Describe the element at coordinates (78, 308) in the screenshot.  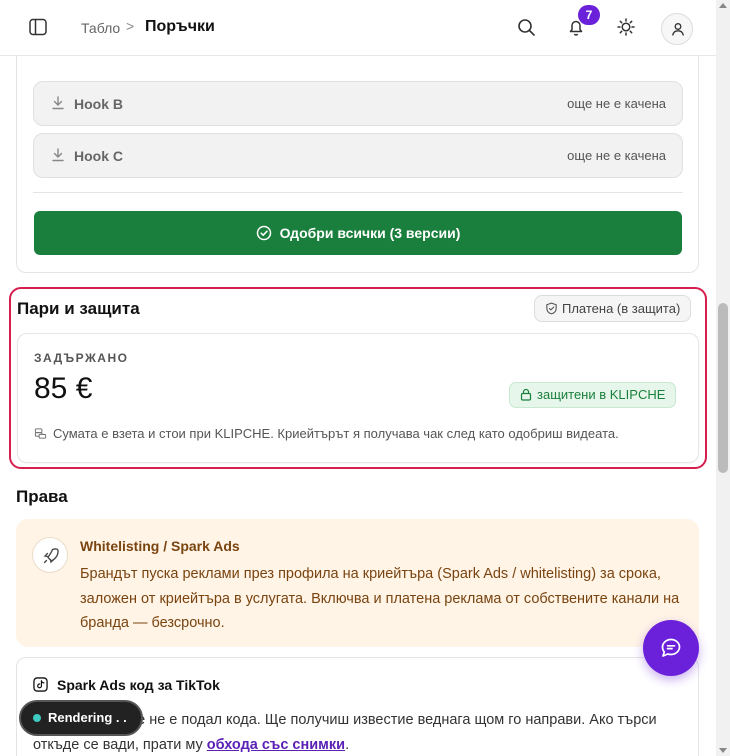
I see `section-title: Пари и защита` at that location.